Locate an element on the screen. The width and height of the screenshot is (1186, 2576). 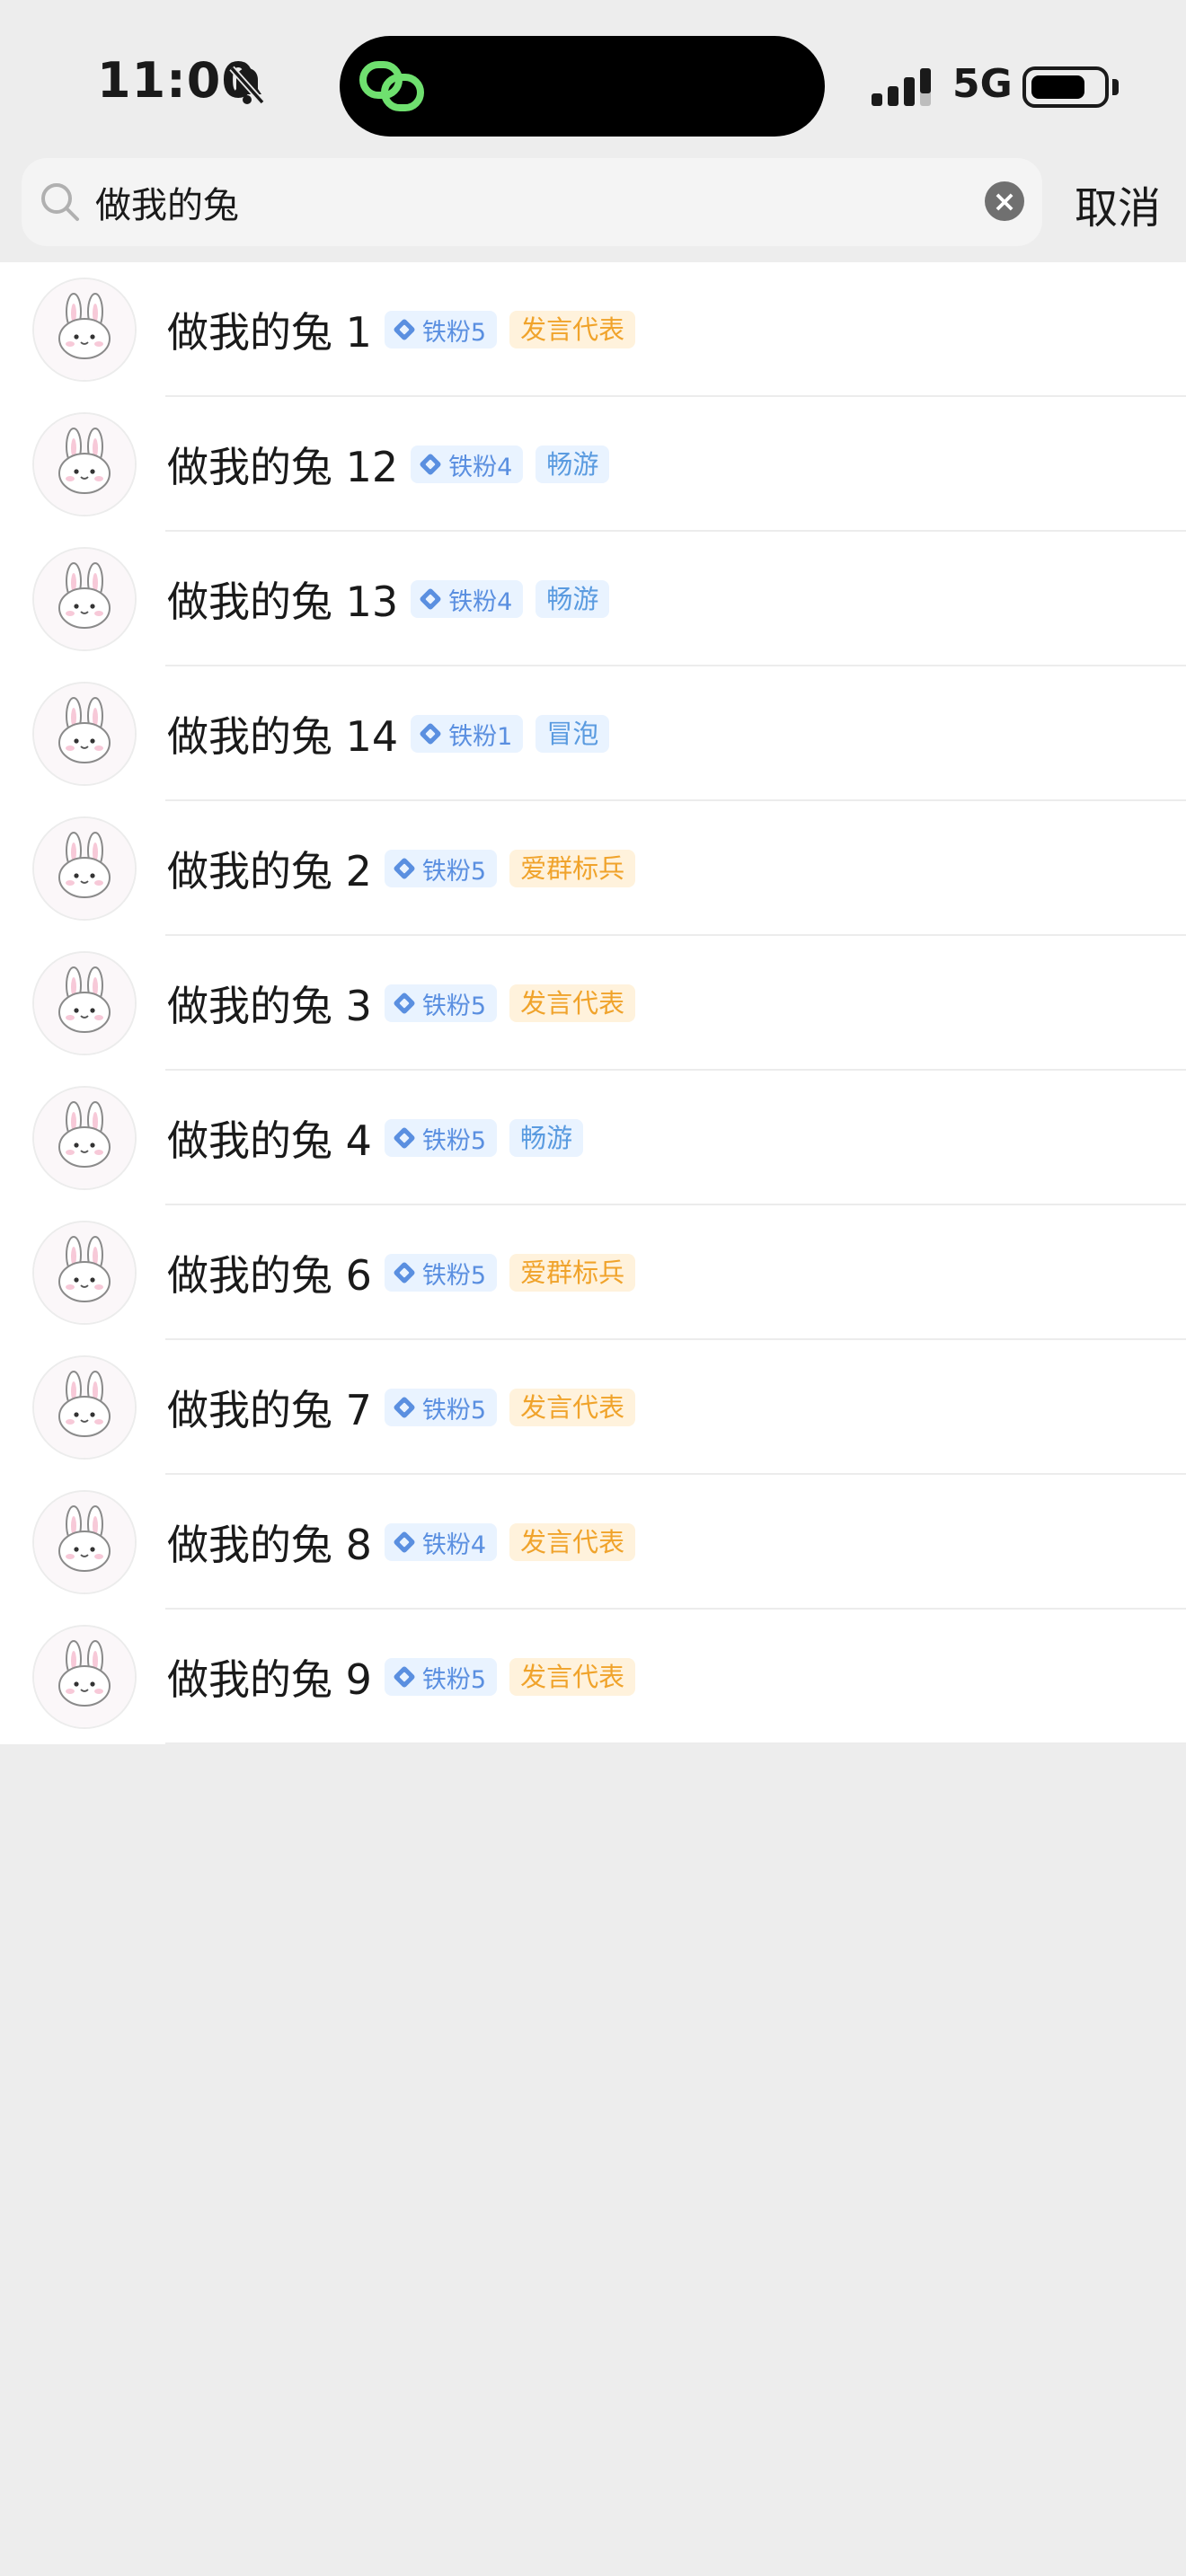
member-row: 做我的兔 2 铁粉5 爱群标兵 is located at coordinates (593, 868).